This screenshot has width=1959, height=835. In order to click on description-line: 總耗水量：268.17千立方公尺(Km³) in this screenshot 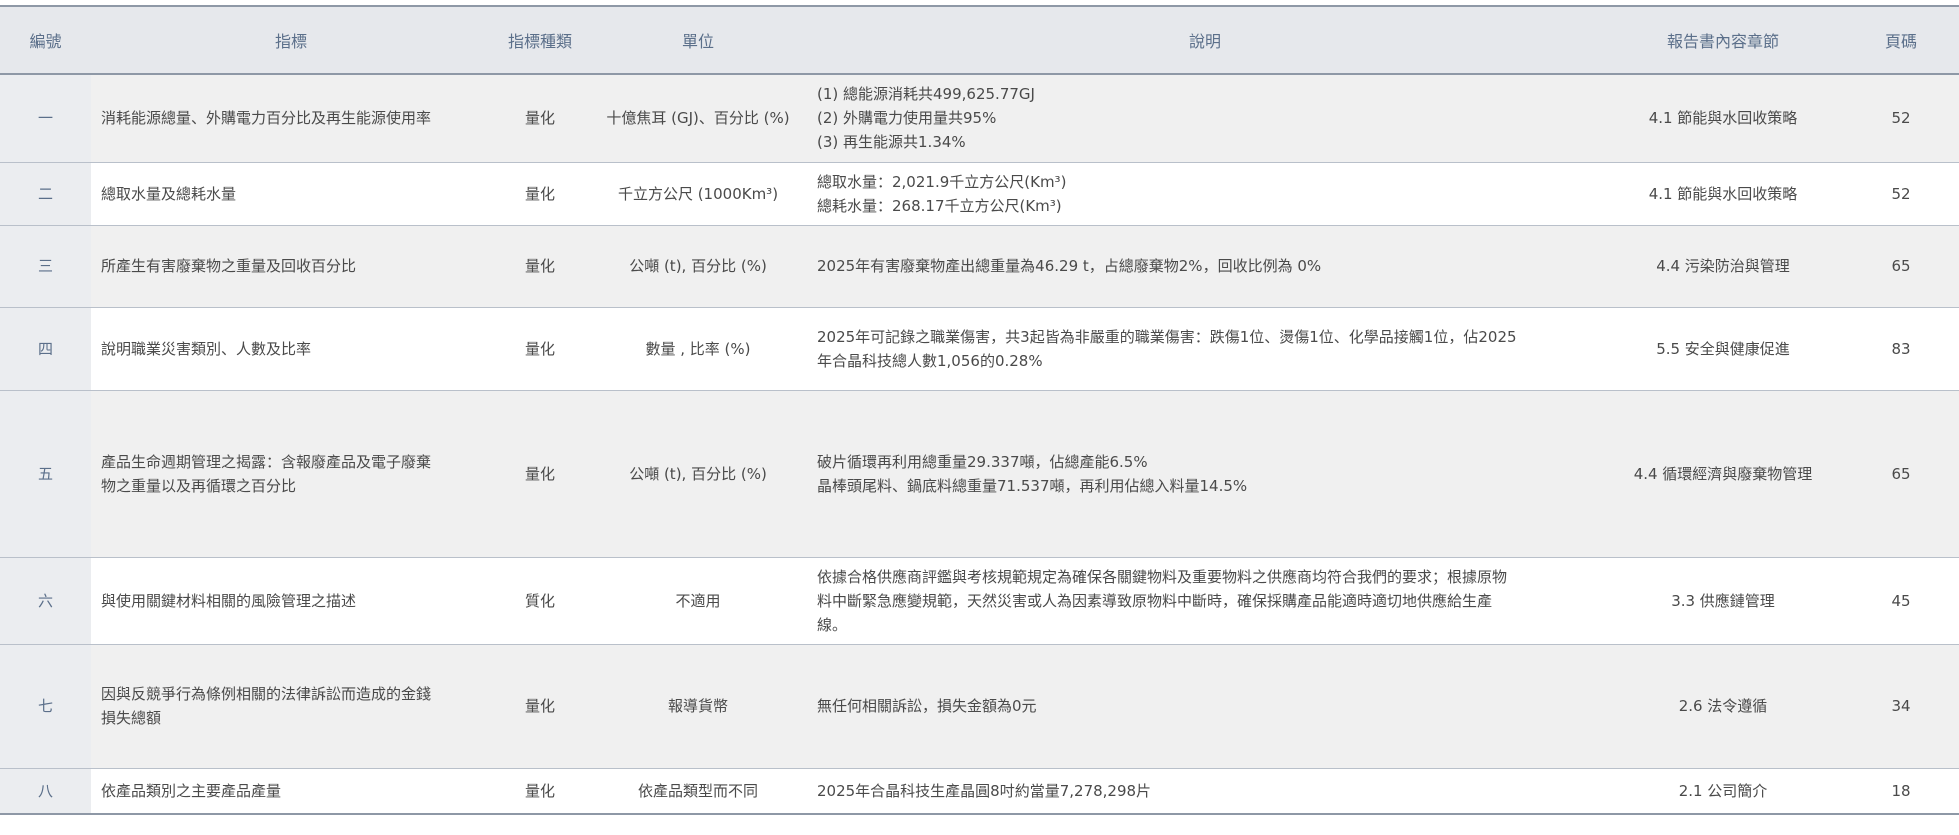, I will do `click(939, 205)`.